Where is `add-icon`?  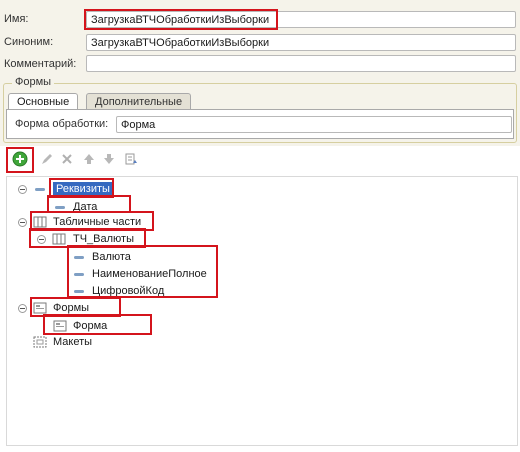 add-icon is located at coordinates (20, 159).